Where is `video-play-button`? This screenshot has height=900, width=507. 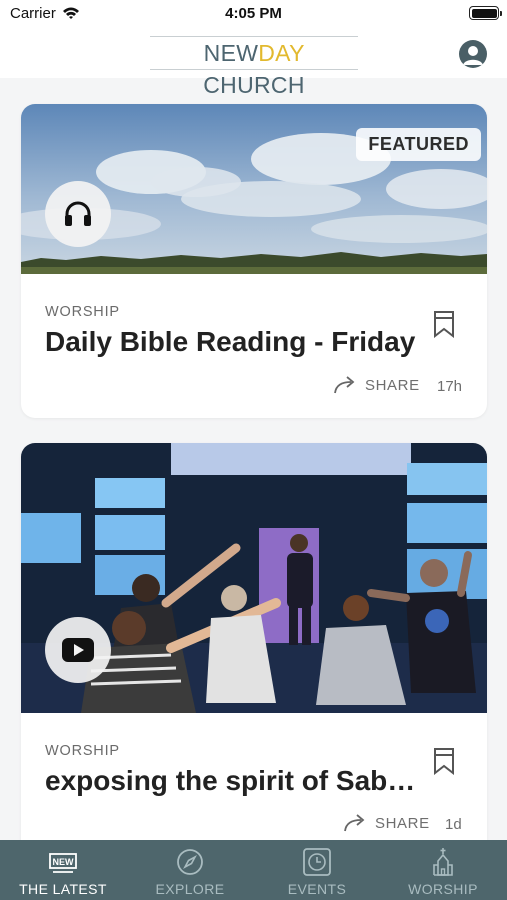
video-play-button is located at coordinates (78, 650).